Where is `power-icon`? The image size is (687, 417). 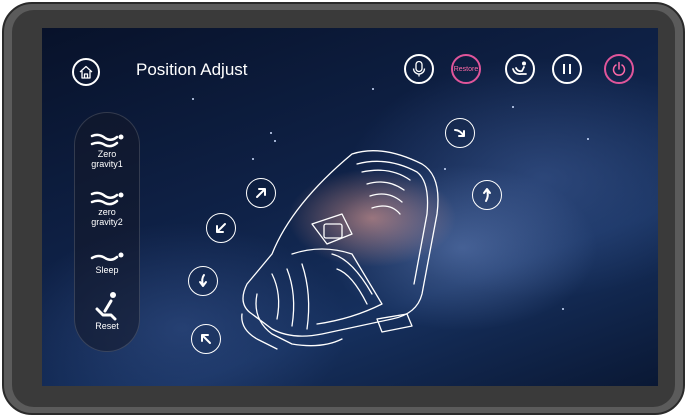
power-icon is located at coordinates (619, 68).